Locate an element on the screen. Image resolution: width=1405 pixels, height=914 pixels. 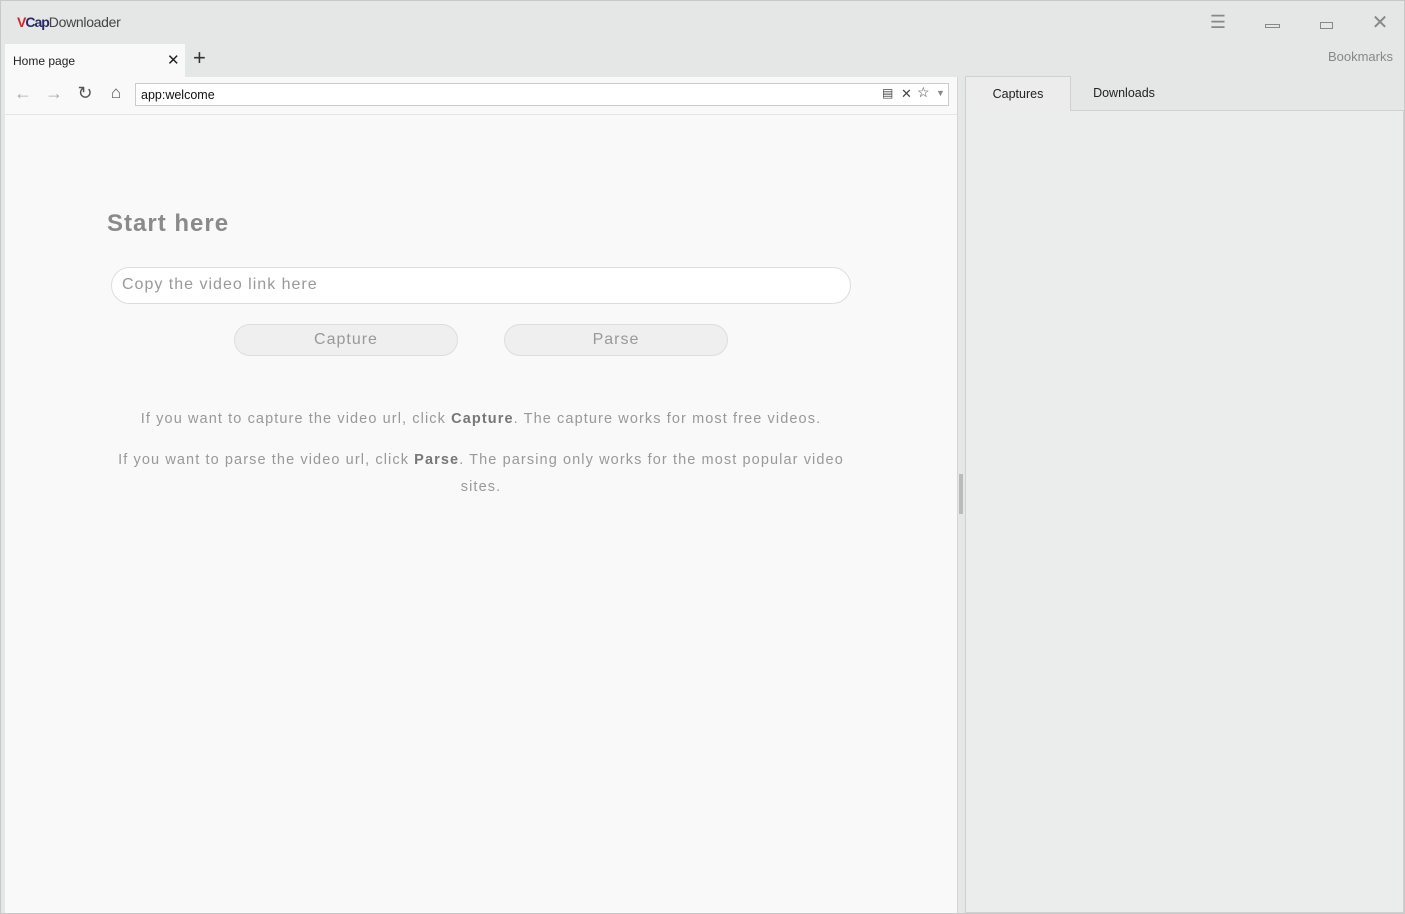
menu-icon: ☰ is located at coordinates (1218, 21).